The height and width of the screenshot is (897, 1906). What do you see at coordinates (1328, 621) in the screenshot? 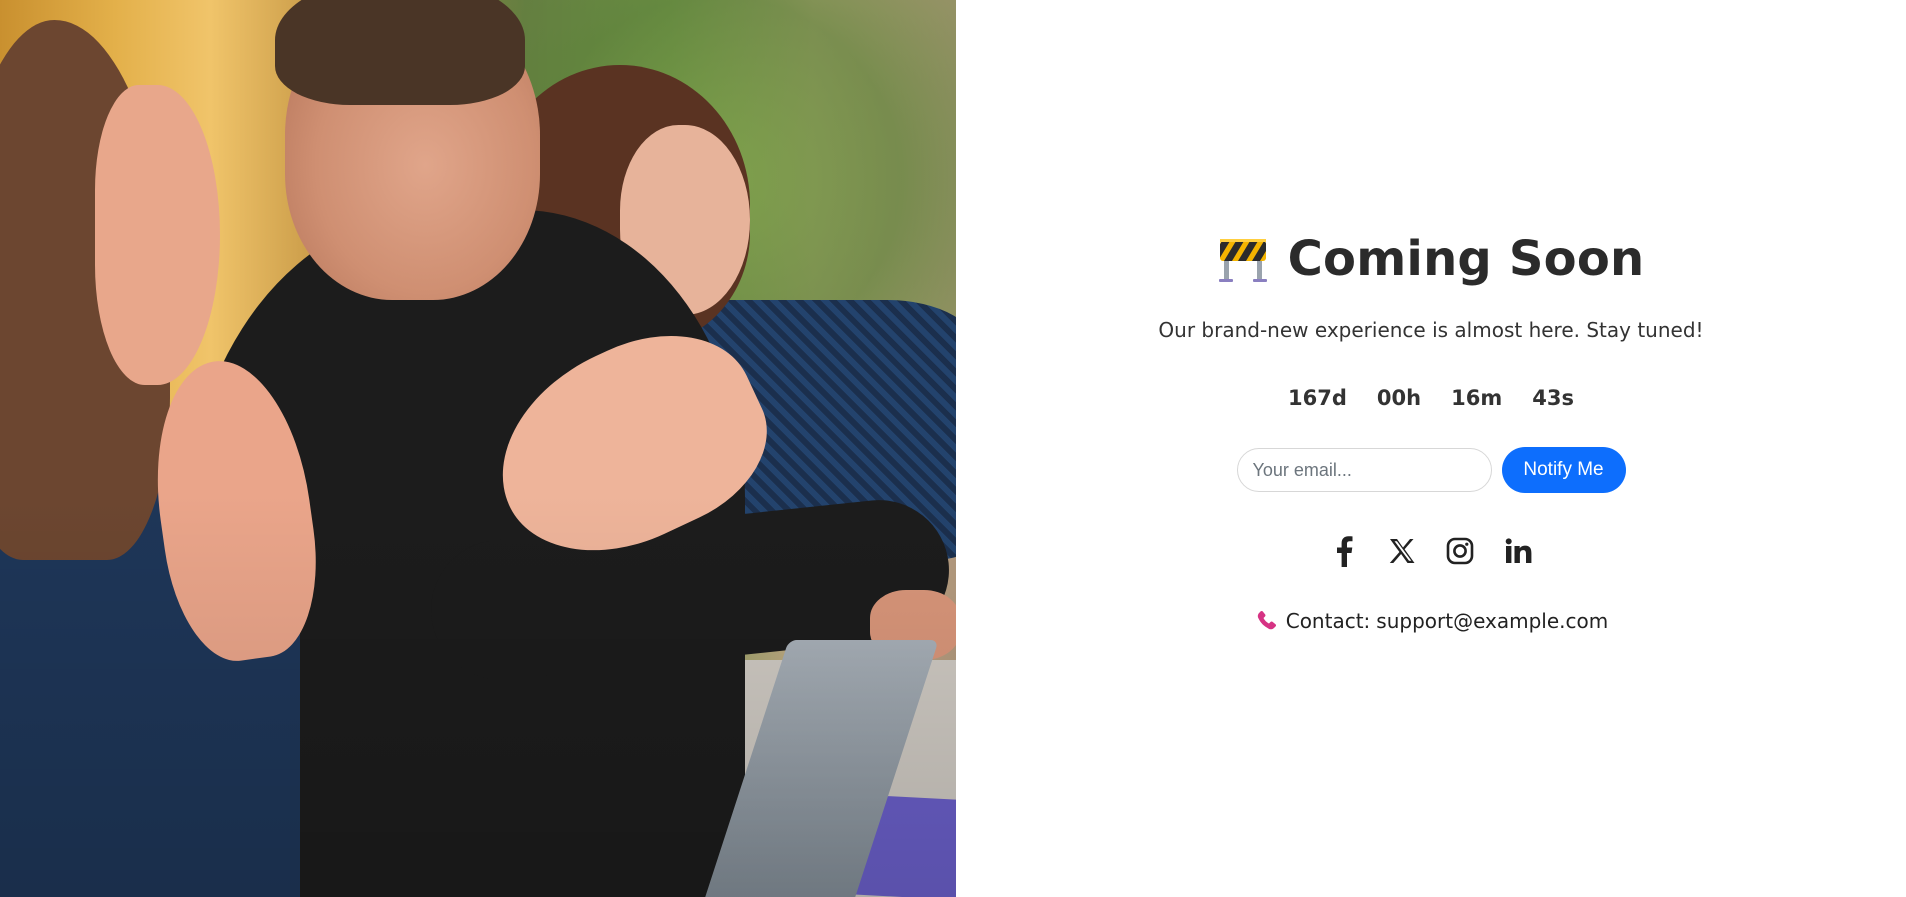
I see `contact-label: Contact:` at bounding box center [1328, 621].